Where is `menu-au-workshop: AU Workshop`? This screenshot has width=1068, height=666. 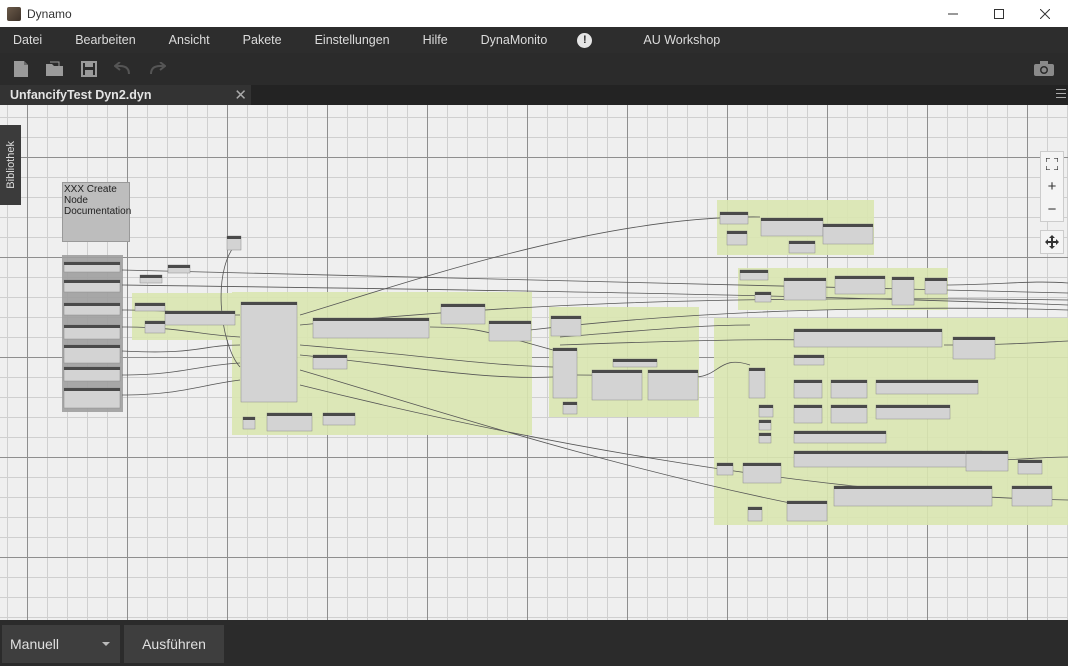 menu-au-workshop: AU Workshop is located at coordinates (675, 40).